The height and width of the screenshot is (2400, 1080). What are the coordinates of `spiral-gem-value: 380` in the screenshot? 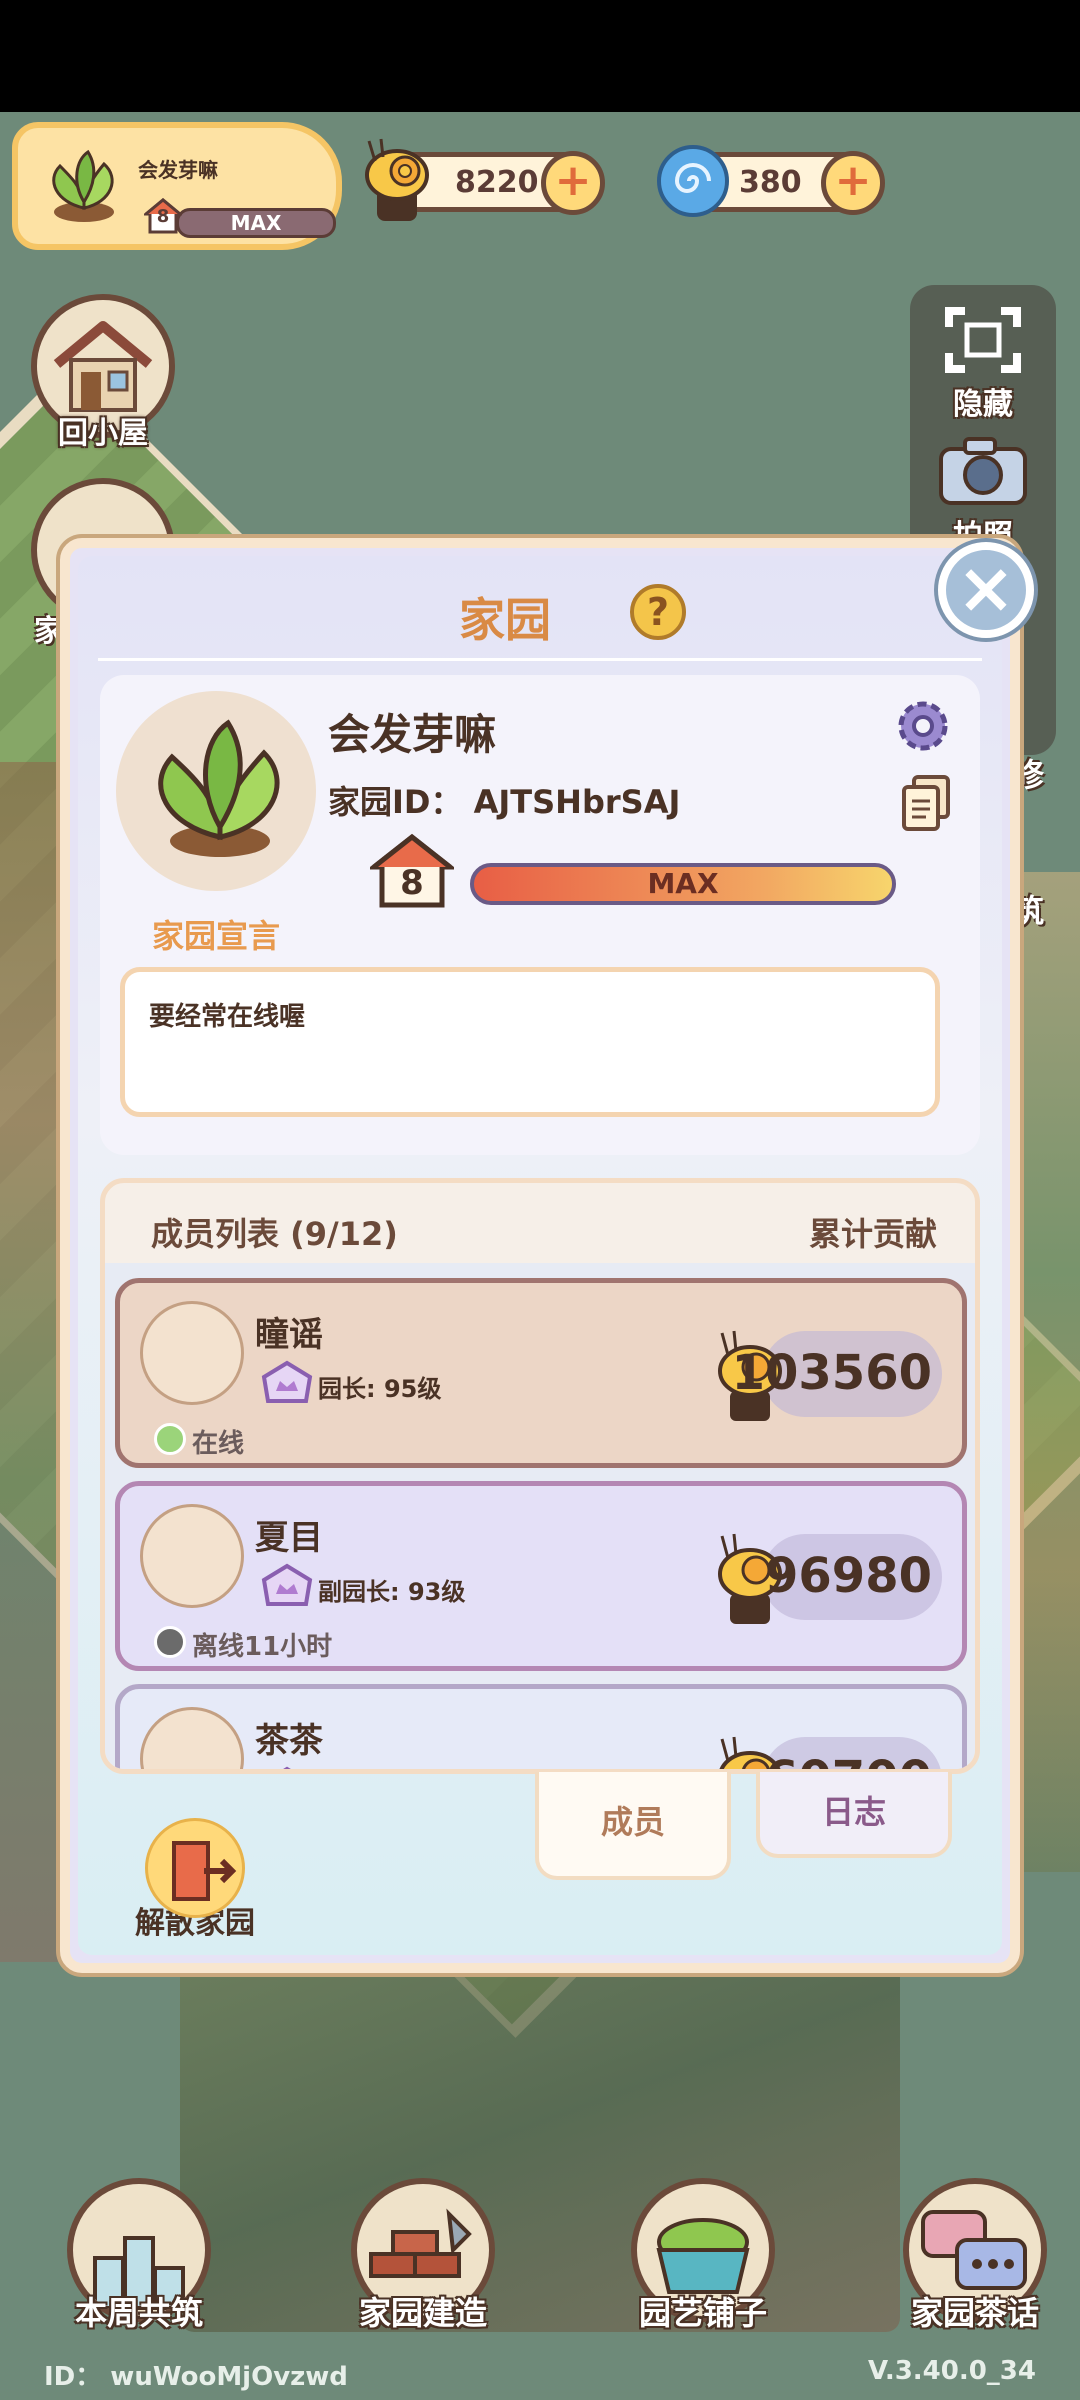 It's located at (770, 182).